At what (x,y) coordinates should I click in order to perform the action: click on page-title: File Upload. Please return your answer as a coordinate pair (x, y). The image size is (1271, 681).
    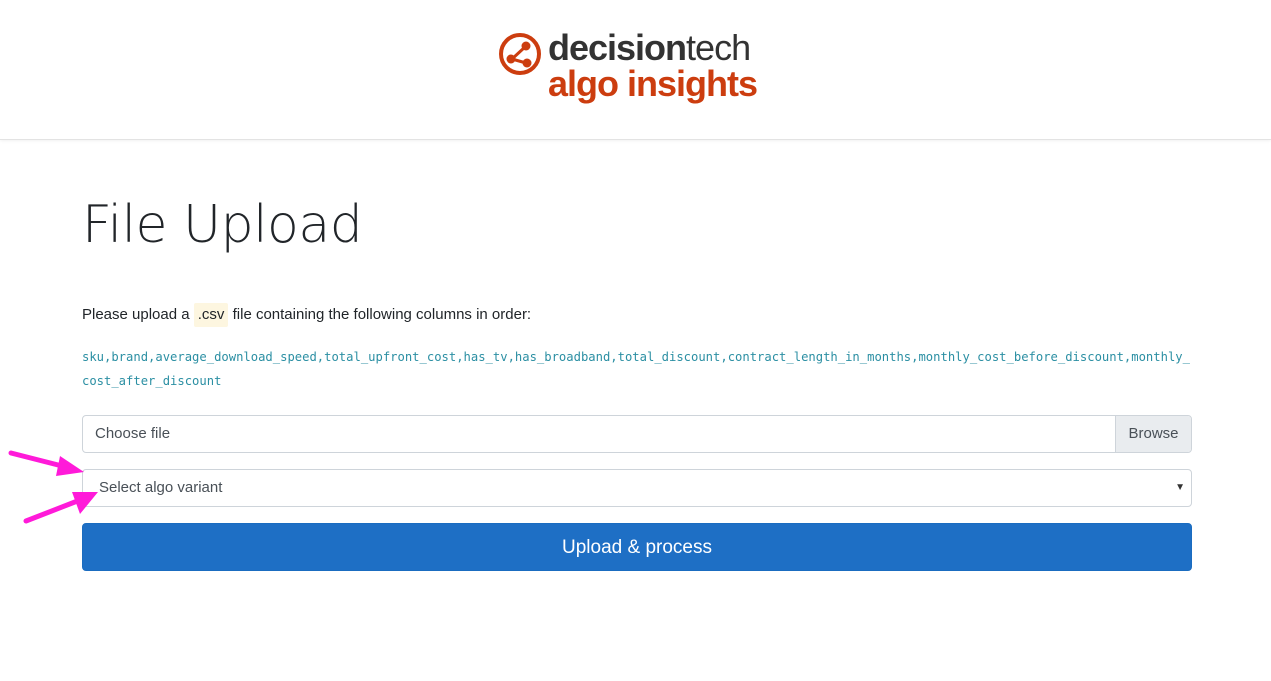
    Looking at the image, I should click on (222, 225).